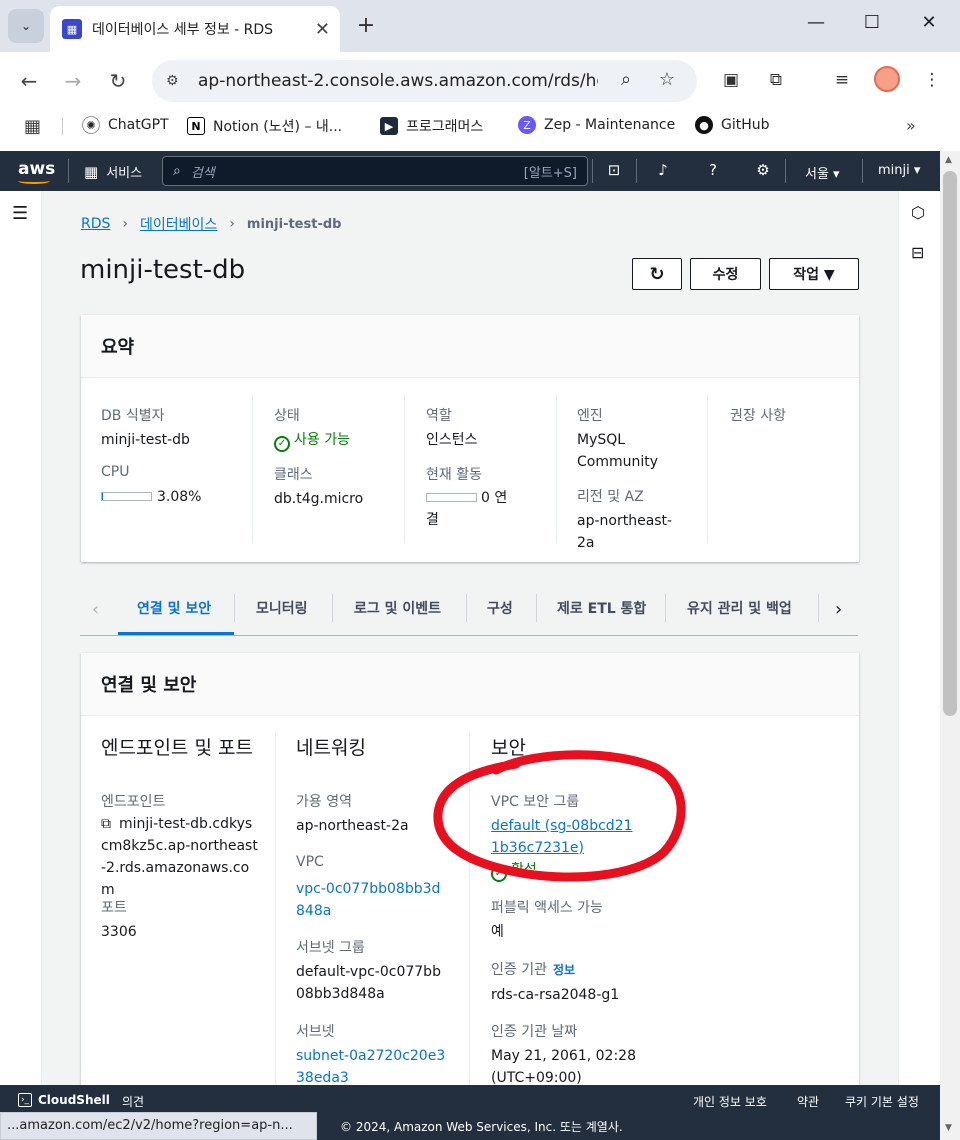 The width and height of the screenshot is (960, 1140). I want to click on check-circle-icon: ✓, so click(282, 444).